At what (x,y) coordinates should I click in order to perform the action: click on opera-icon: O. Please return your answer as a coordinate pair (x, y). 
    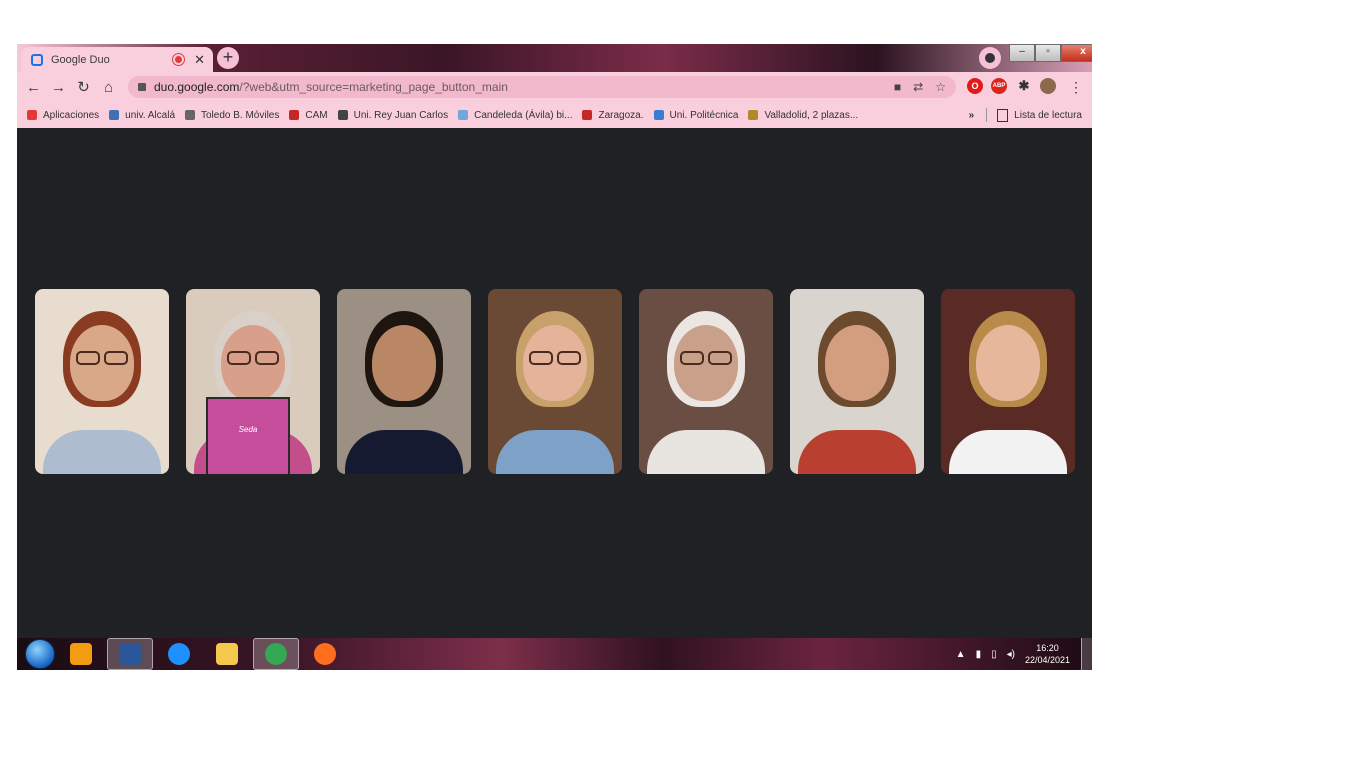
    Looking at the image, I should click on (975, 86).